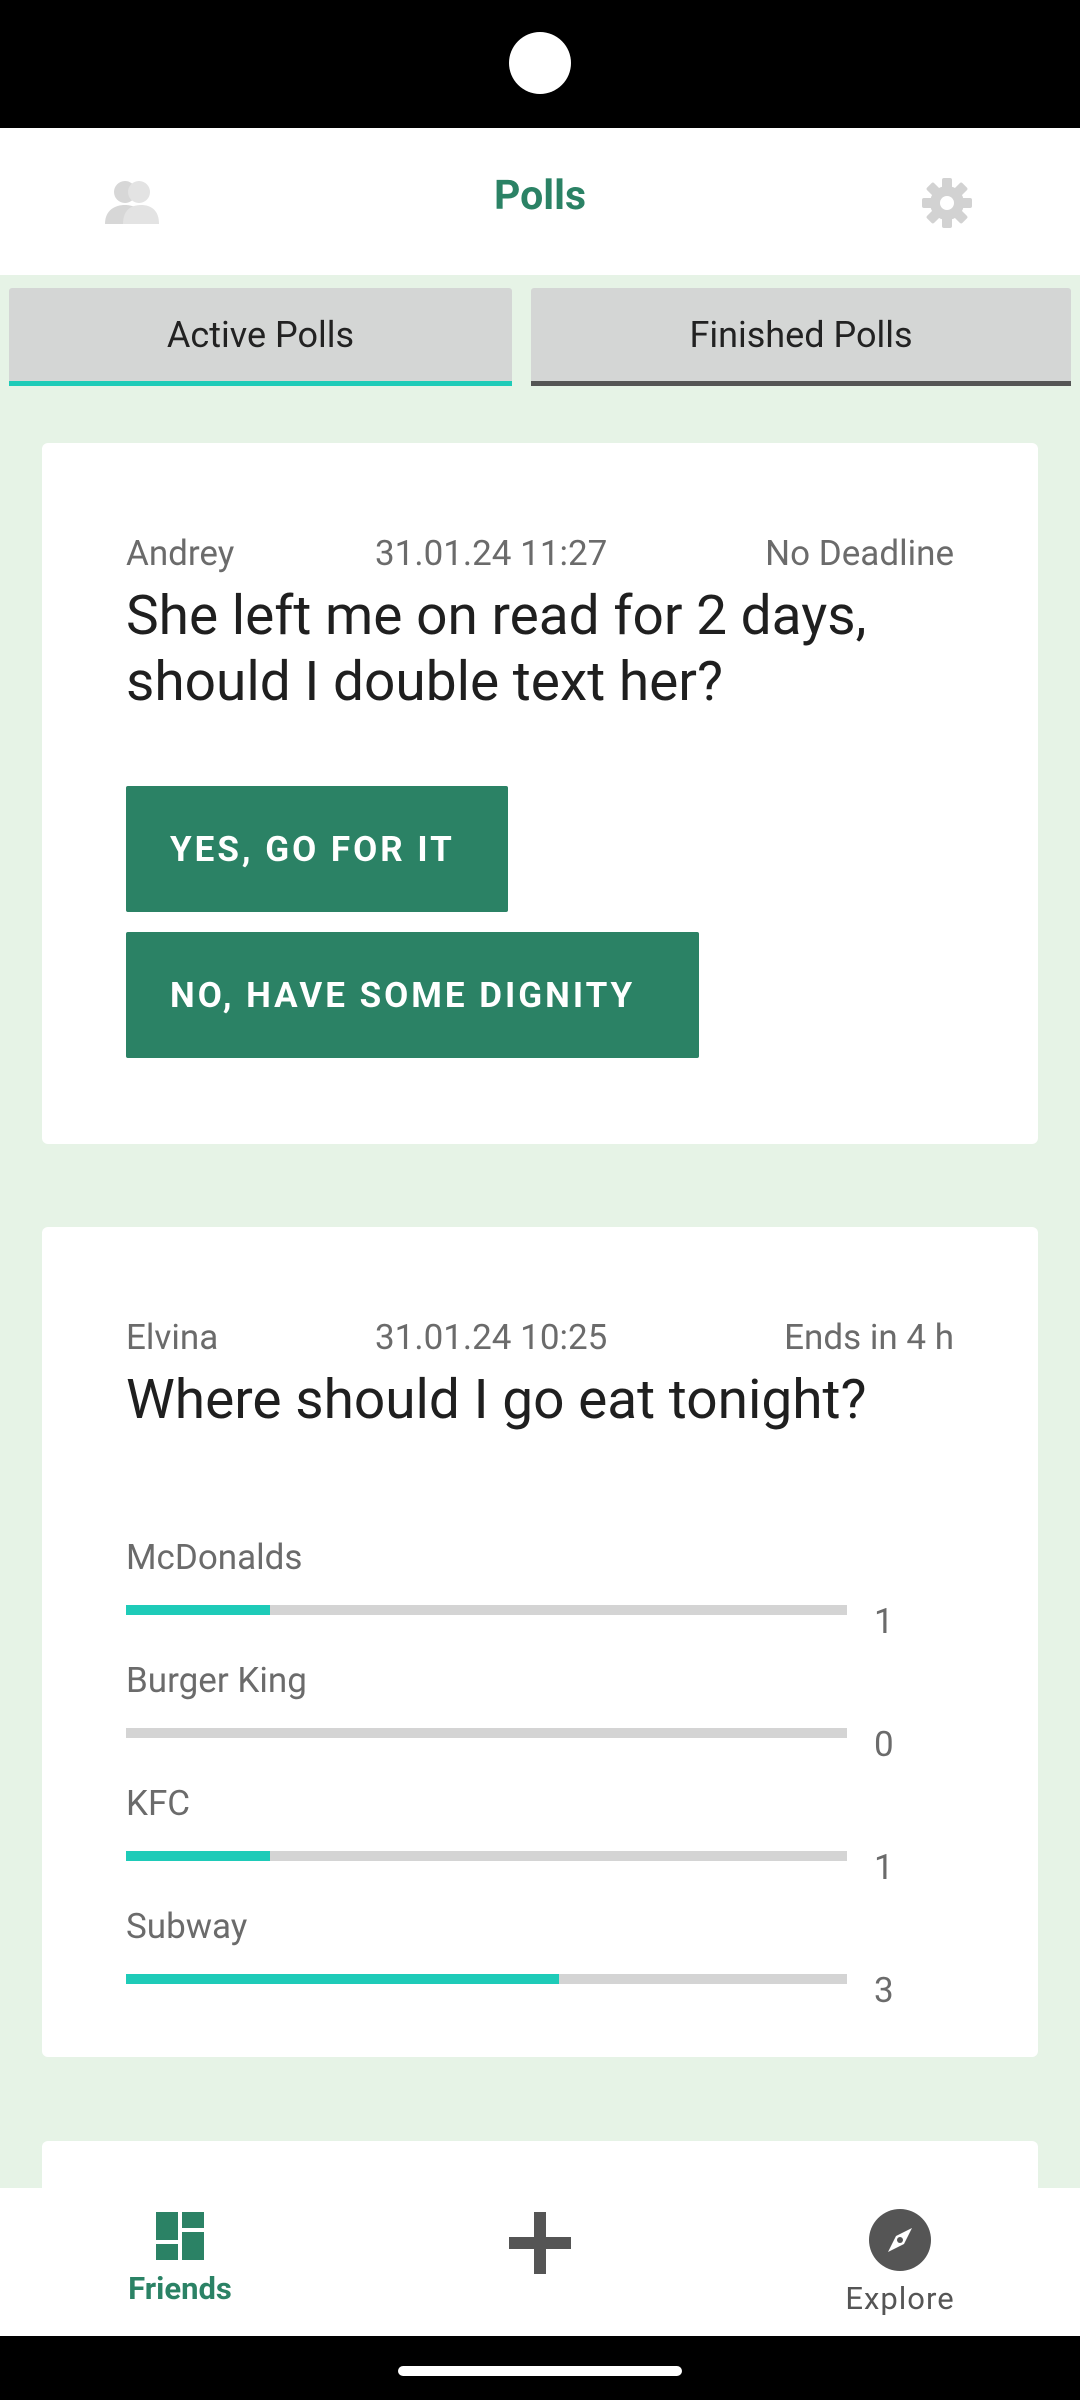 This screenshot has width=1080, height=2400. I want to click on poll-tabs: Active Polls Finished Polls, so click(540, 338).